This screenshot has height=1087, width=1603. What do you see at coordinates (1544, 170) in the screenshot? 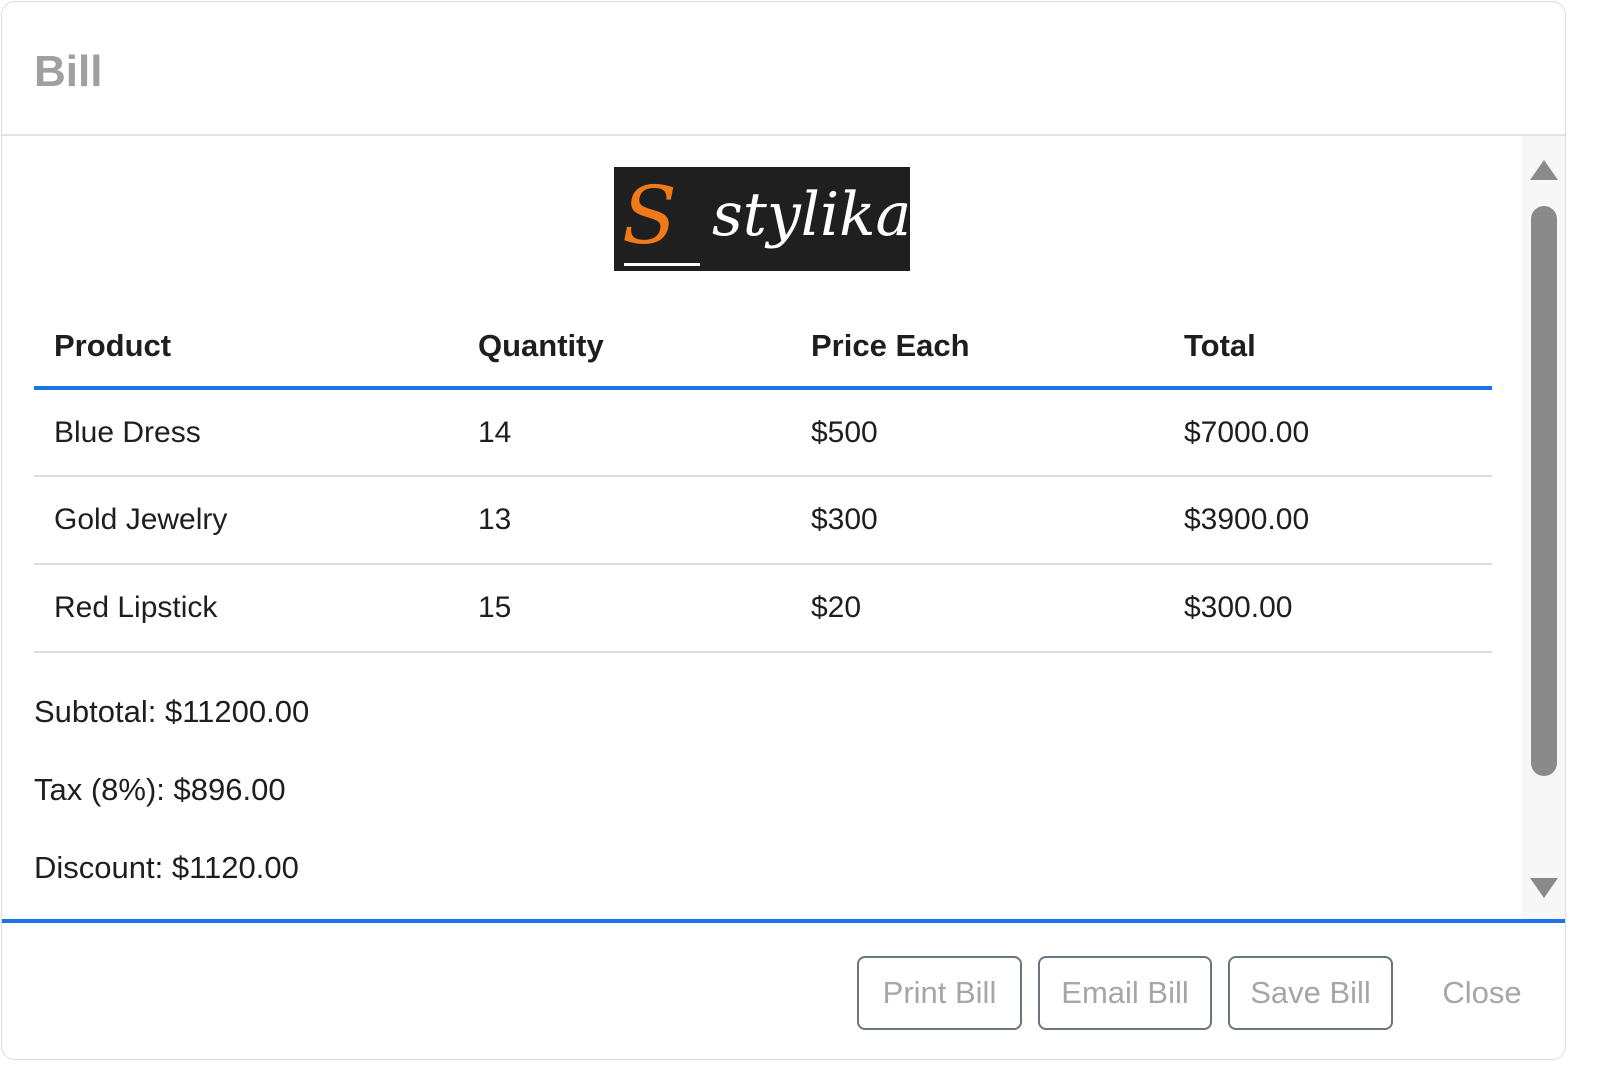
I see `scroll-up-arrow-icon` at bounding box center [1544, 170].